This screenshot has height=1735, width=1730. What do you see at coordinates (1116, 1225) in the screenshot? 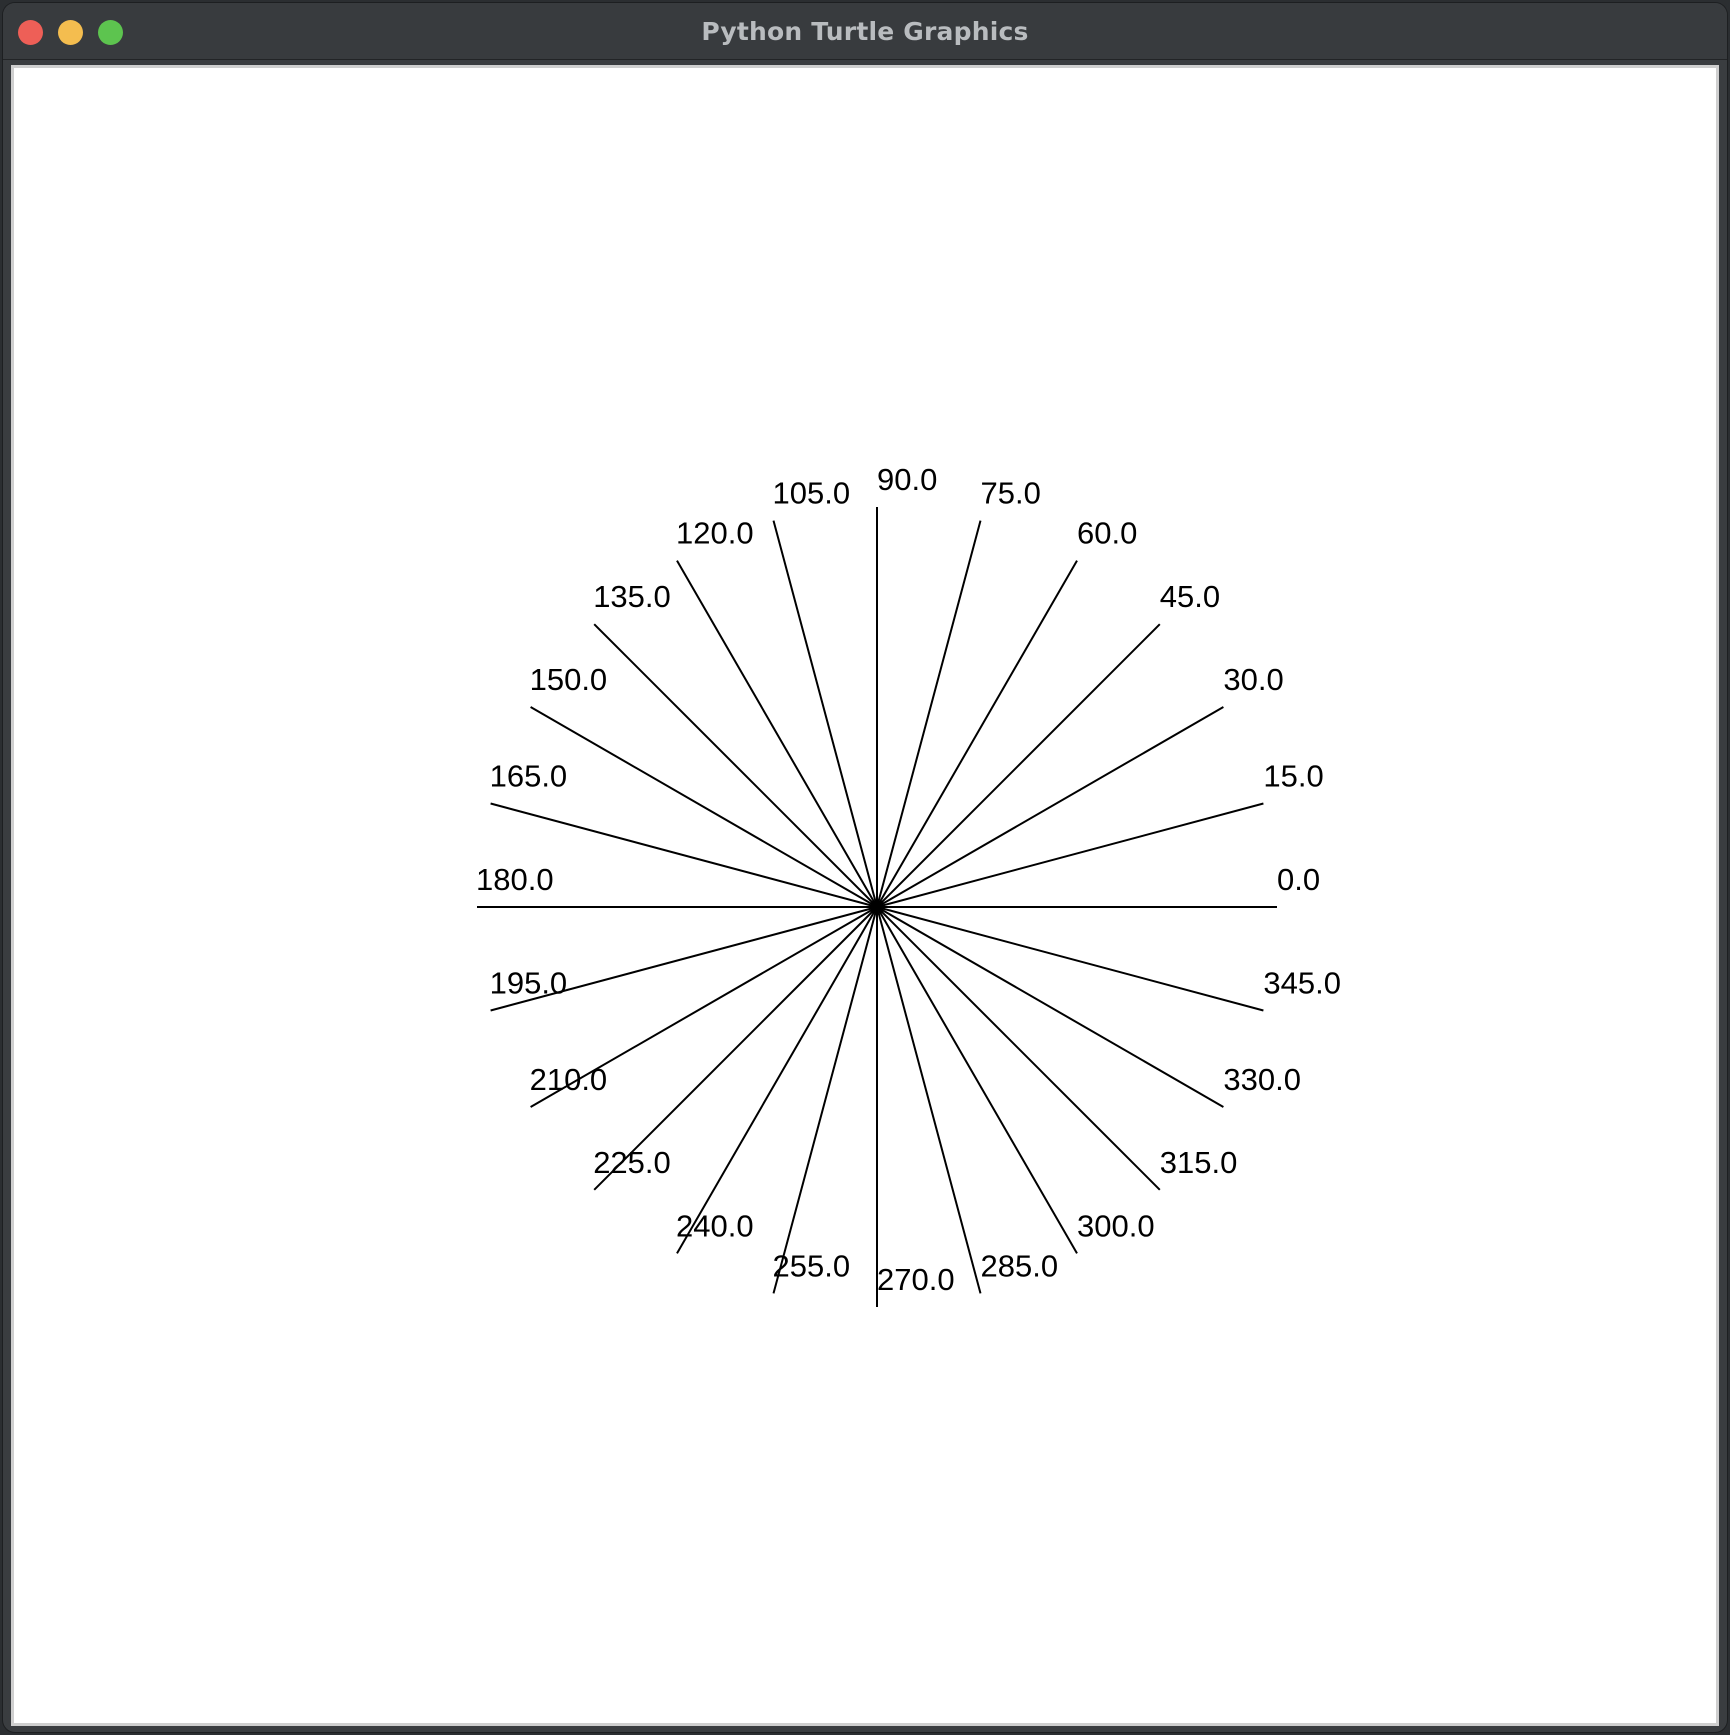
I see `angle-label-300: 300.0` at bounding box center [1116, 1225].